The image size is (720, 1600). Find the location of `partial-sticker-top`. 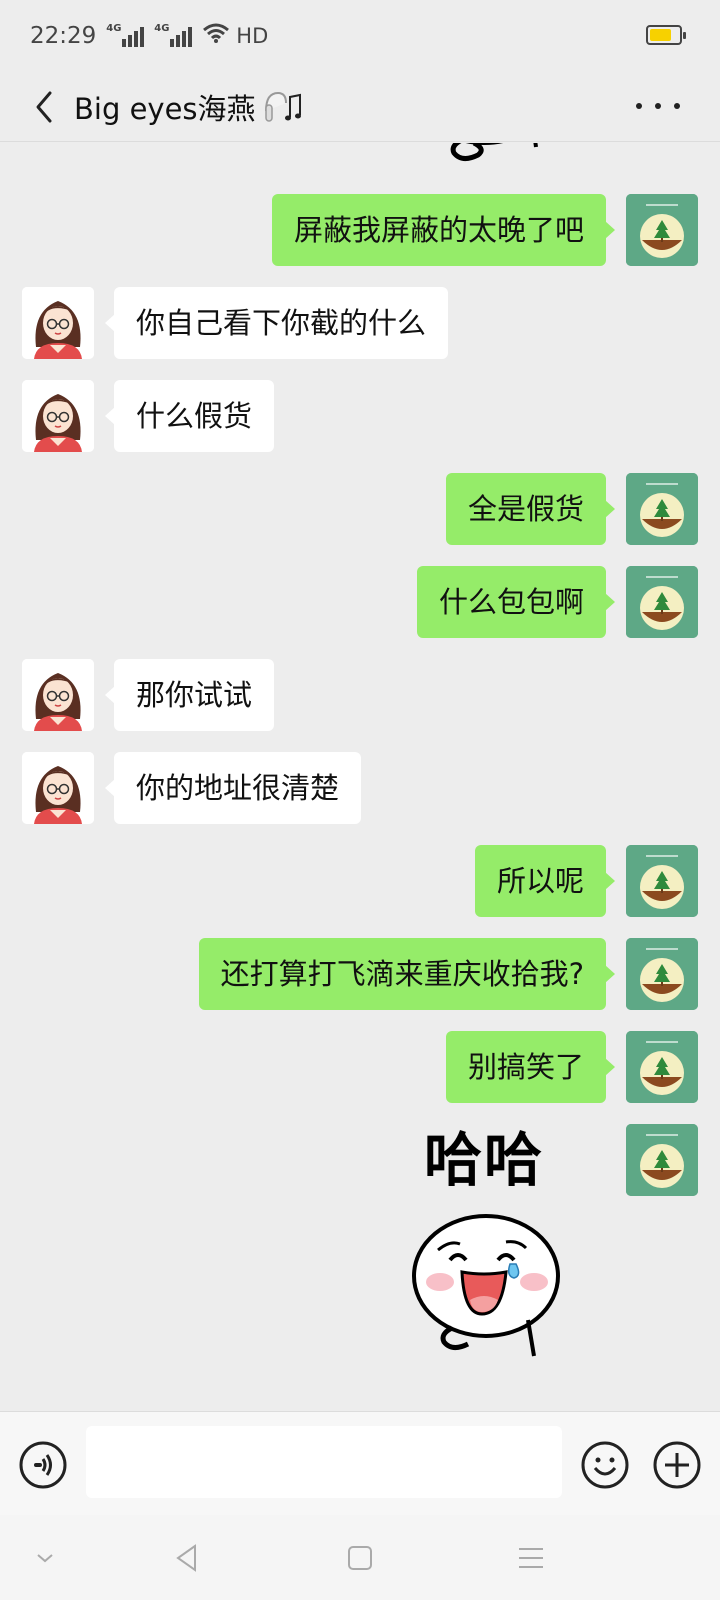

partial-sticker-top is located at coordinates (494, 158).